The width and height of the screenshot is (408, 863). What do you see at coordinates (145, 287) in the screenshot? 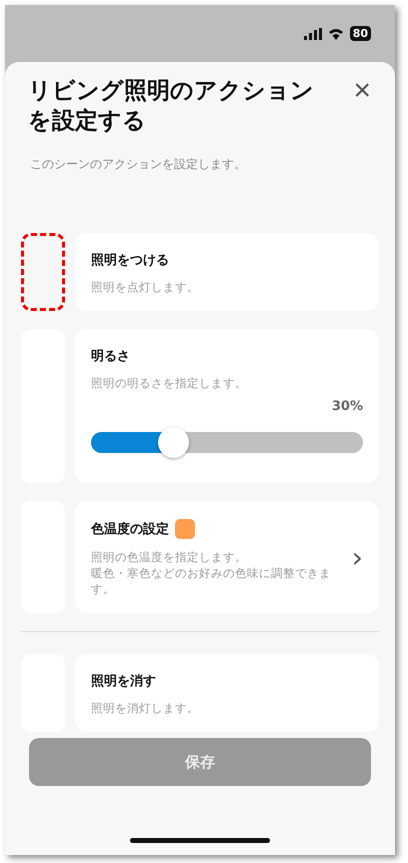
I see `action-description: 照明を点灯します。` at bounding box center [145, 287].